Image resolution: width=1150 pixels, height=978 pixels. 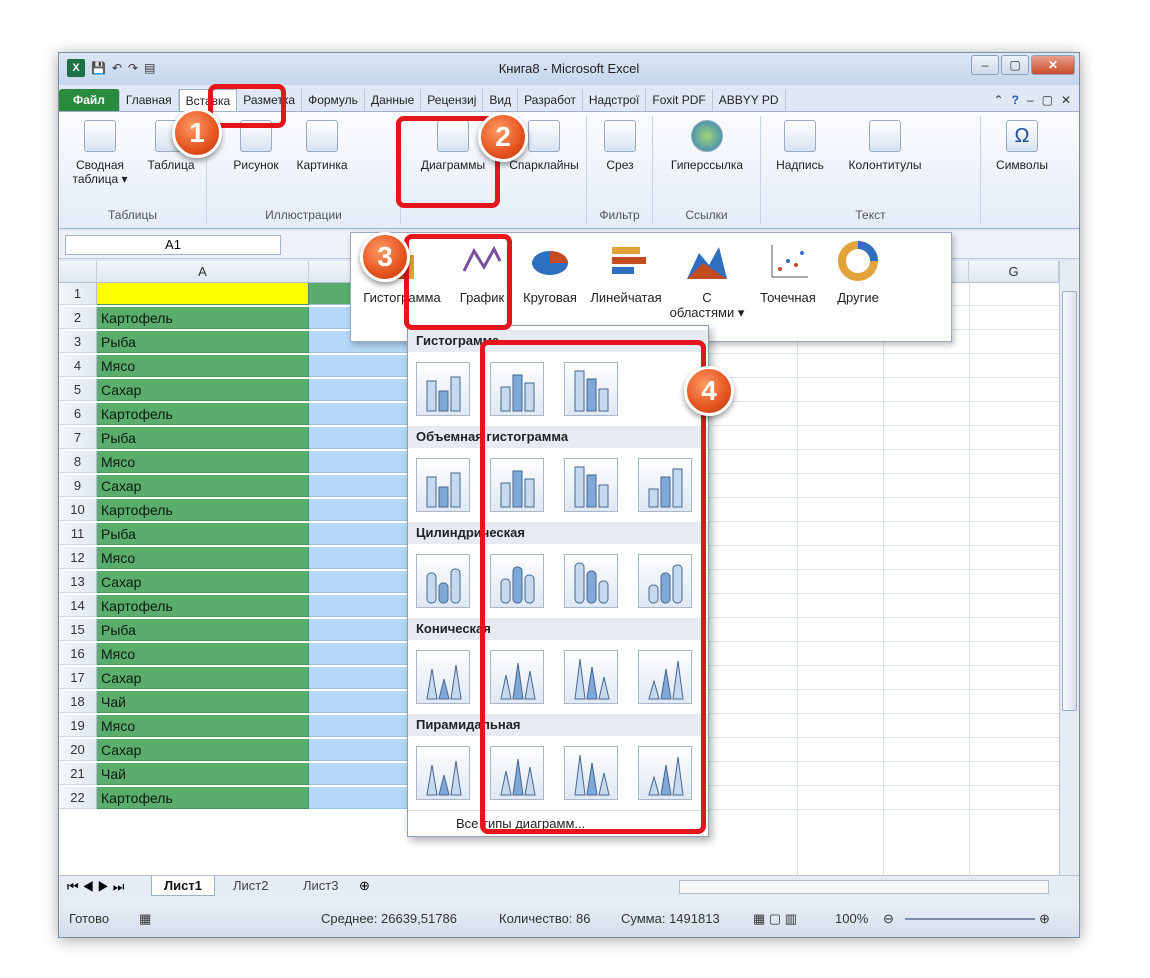 I want to click on row-header: 2, so click(x=78, y=318).